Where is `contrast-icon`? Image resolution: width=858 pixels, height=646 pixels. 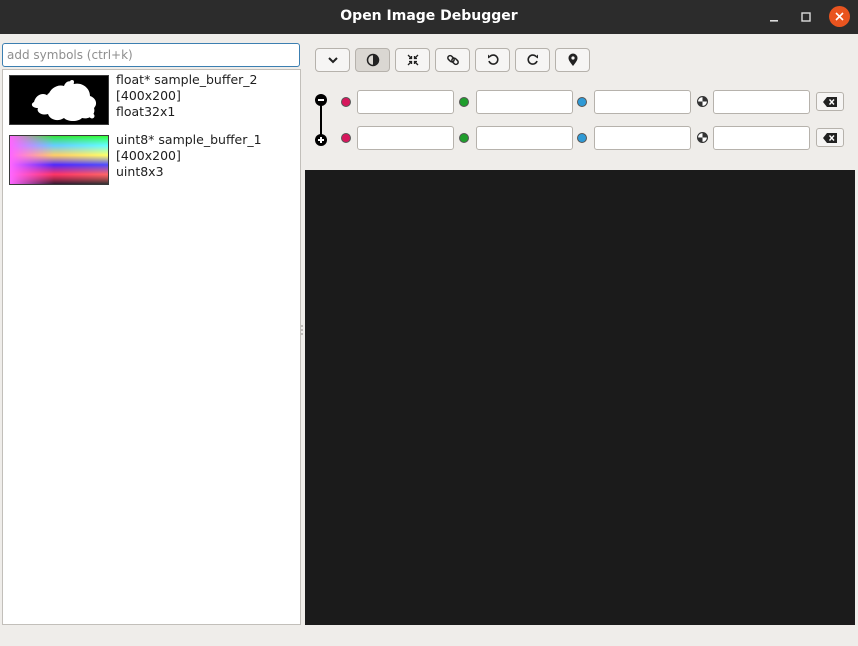 contrast-icon is located at coordinates (372, 60).